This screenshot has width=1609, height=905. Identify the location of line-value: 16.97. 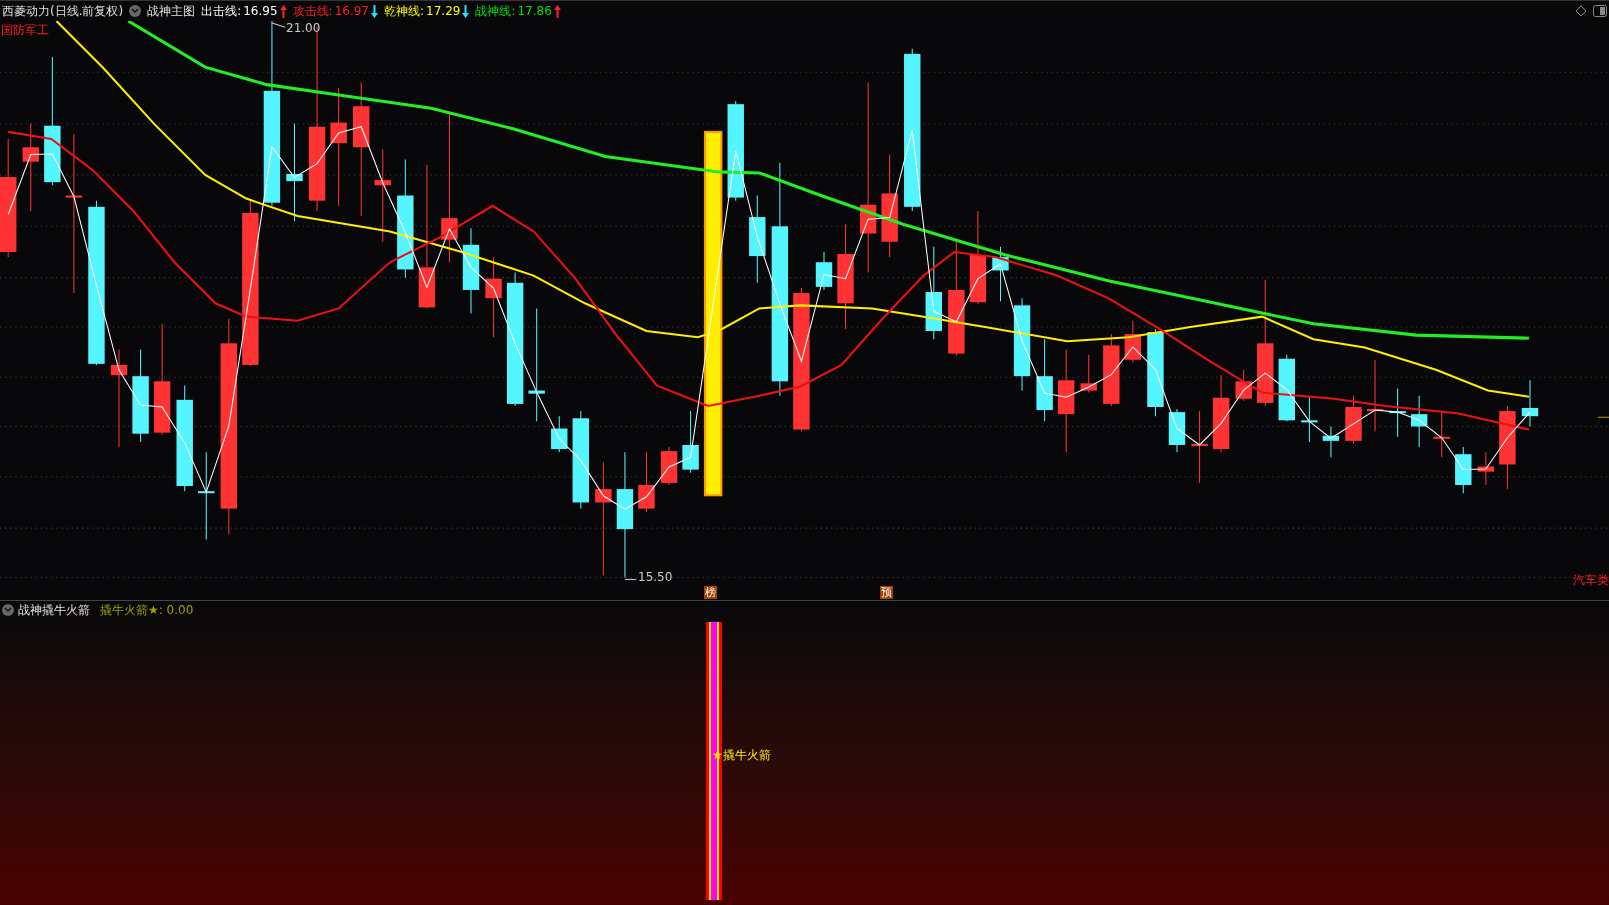
(351, 11).